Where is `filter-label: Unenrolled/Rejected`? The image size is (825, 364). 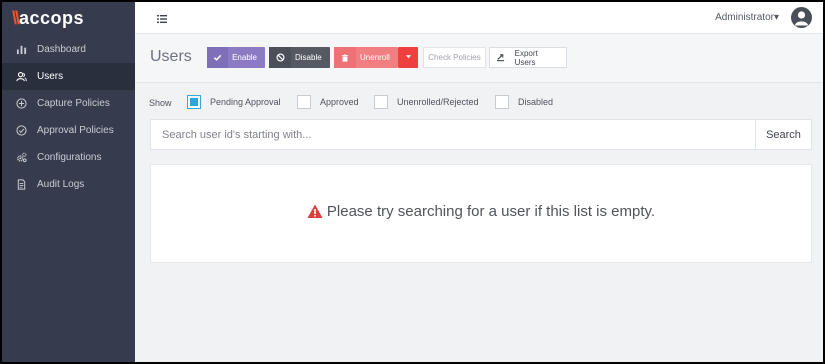 filter-label: Unenrolled/Rejected is located at coordinates (438, 102).